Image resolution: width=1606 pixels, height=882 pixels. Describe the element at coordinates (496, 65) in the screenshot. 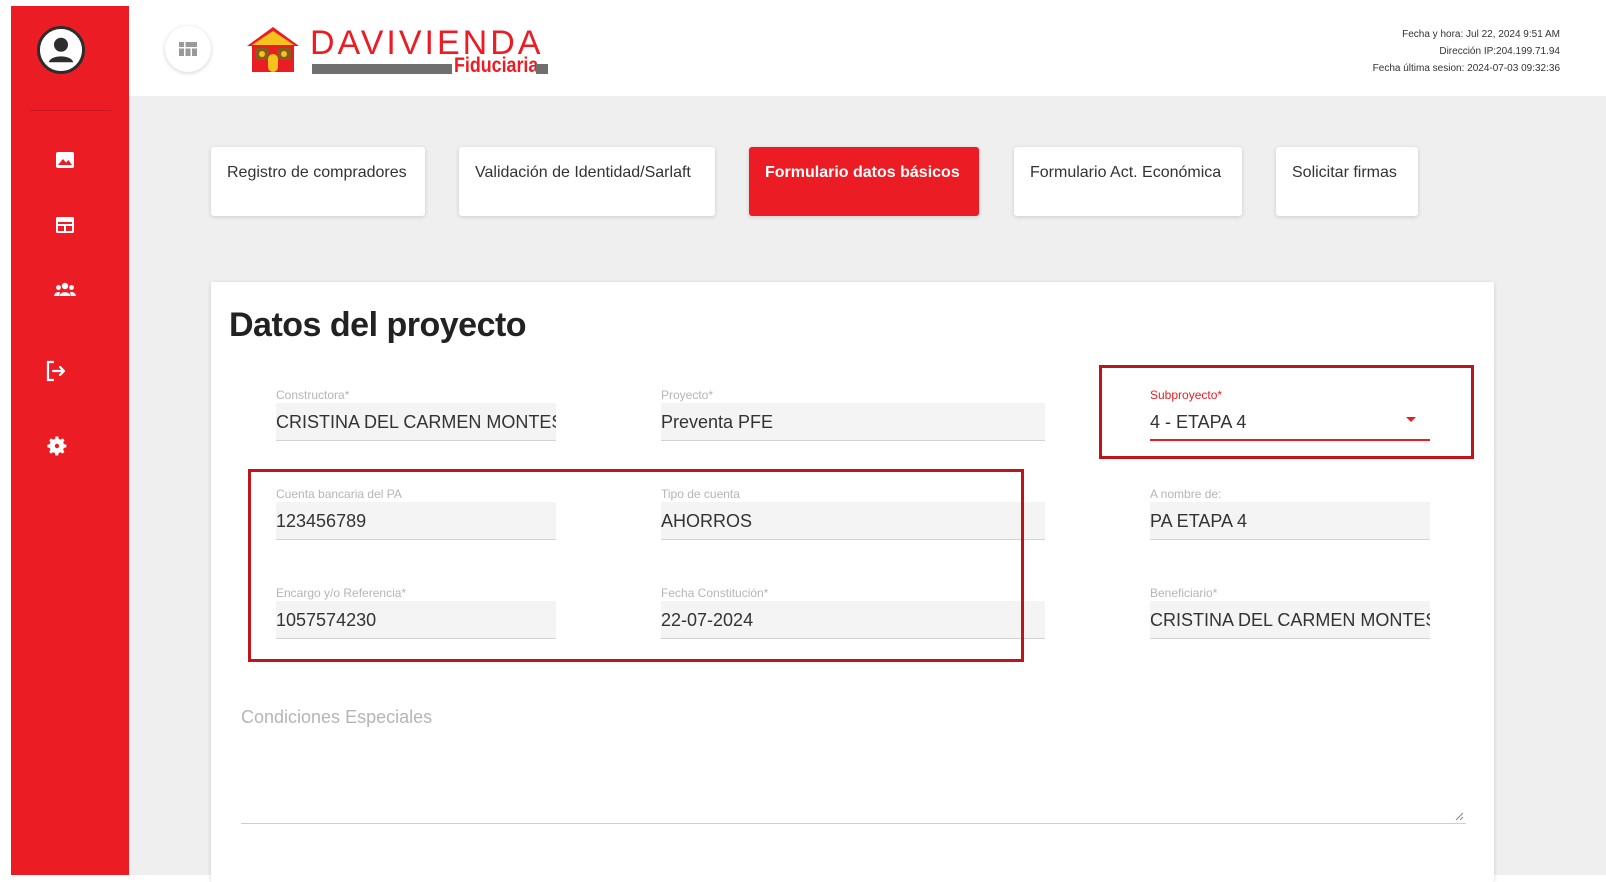

I see `brand-subtitle: Fiduciaria` at that location.